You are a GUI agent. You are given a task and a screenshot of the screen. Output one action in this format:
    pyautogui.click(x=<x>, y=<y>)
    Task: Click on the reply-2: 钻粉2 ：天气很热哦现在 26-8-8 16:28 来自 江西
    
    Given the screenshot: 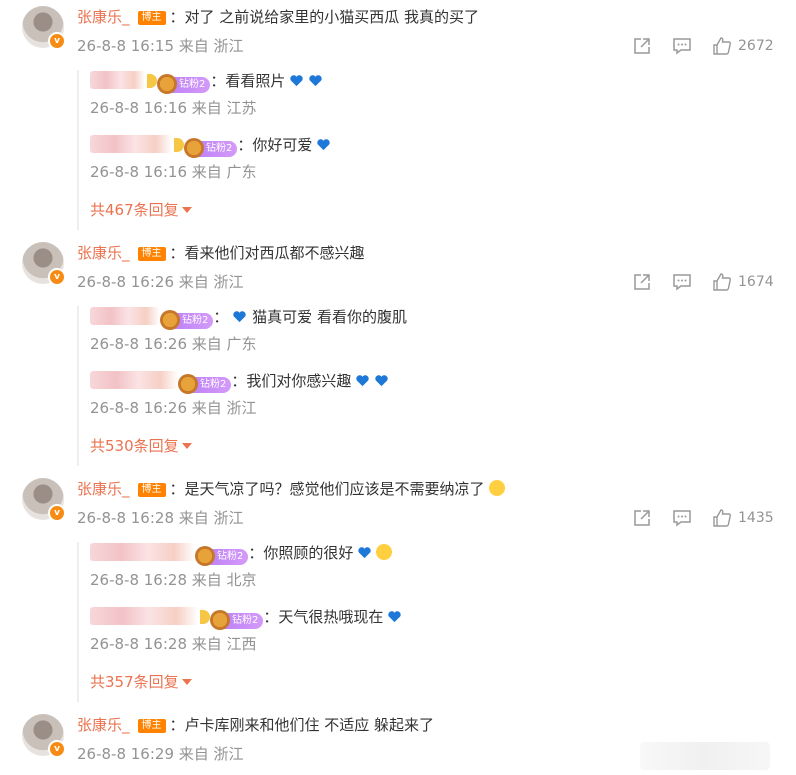 What is the action you would take?
    pyautogui.click(x=246, y=630)
    